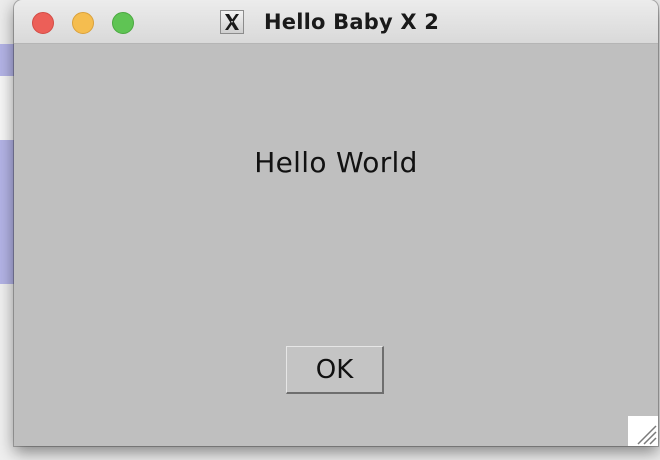  I want to click on minimize-button, so click(83, 23).